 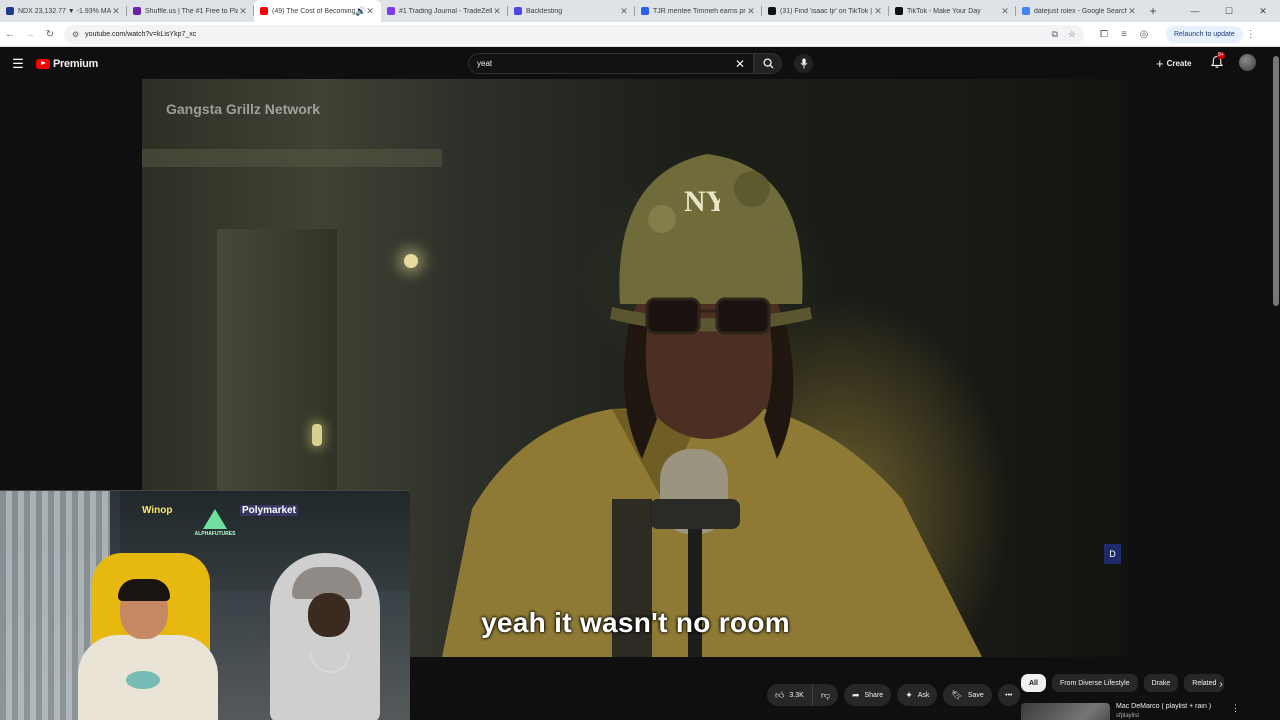 I want to click on browser-tab: #1 Trading Journal - TradeZella ✕, so click(x=444, y=11).